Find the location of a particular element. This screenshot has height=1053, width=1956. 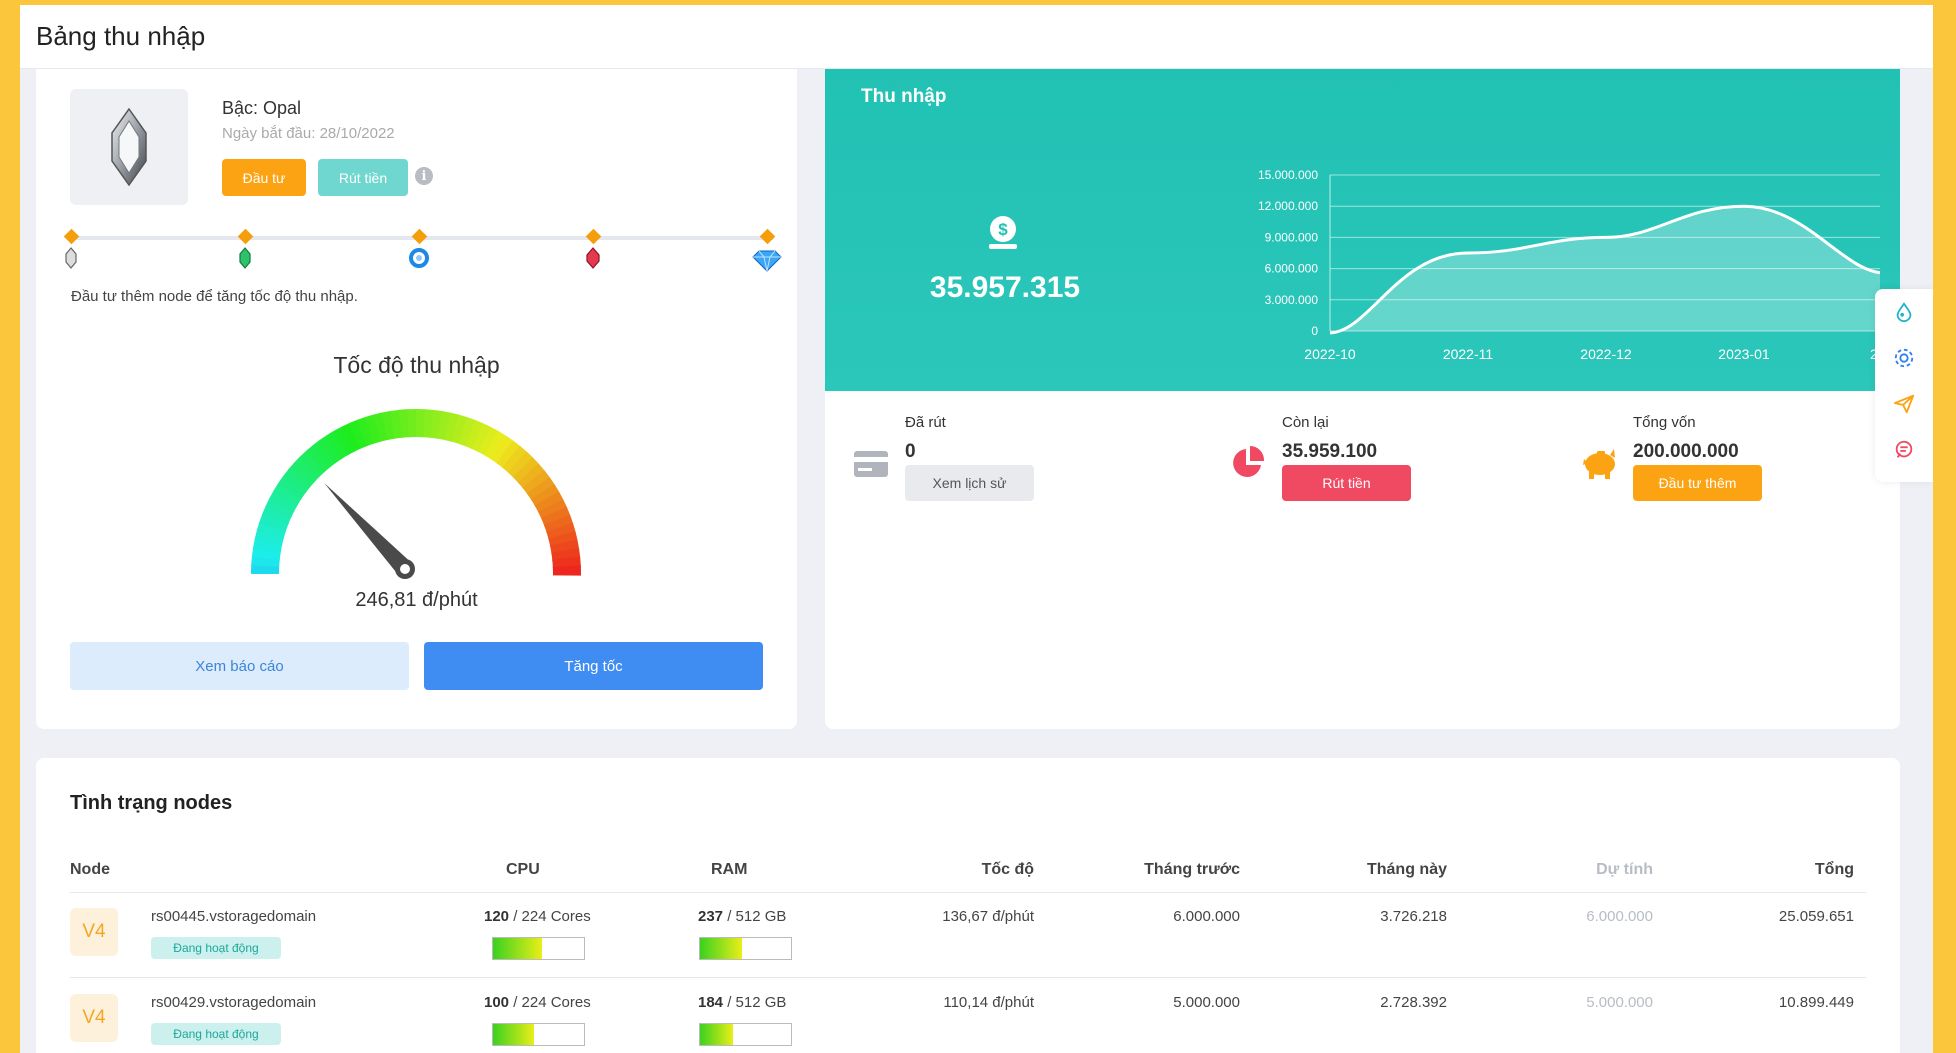

gear-icon is located at coordinates (1904, 358).